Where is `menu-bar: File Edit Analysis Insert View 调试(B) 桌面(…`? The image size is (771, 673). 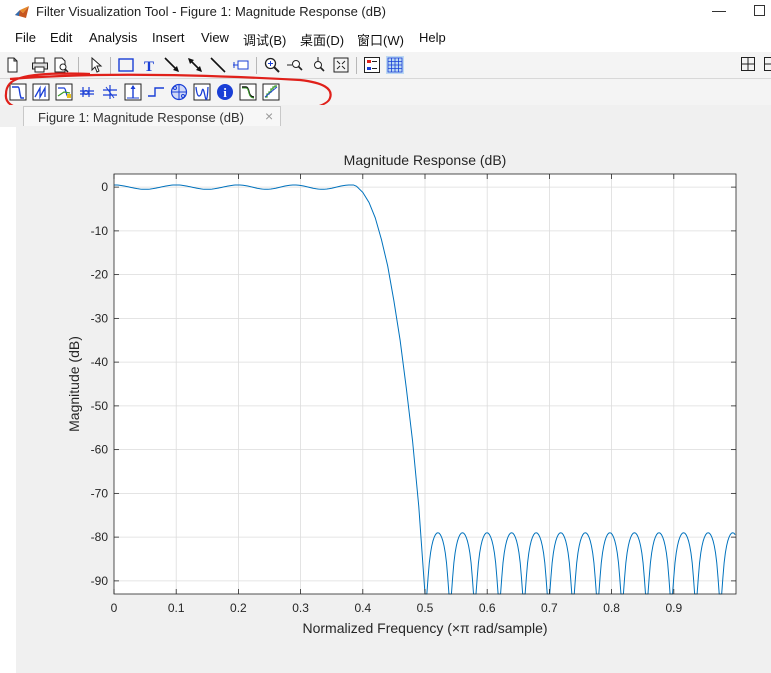
menu-bar: File Edit Analysis Insert View 调试(B) 桌面(… is located at coordinates (385, 39).